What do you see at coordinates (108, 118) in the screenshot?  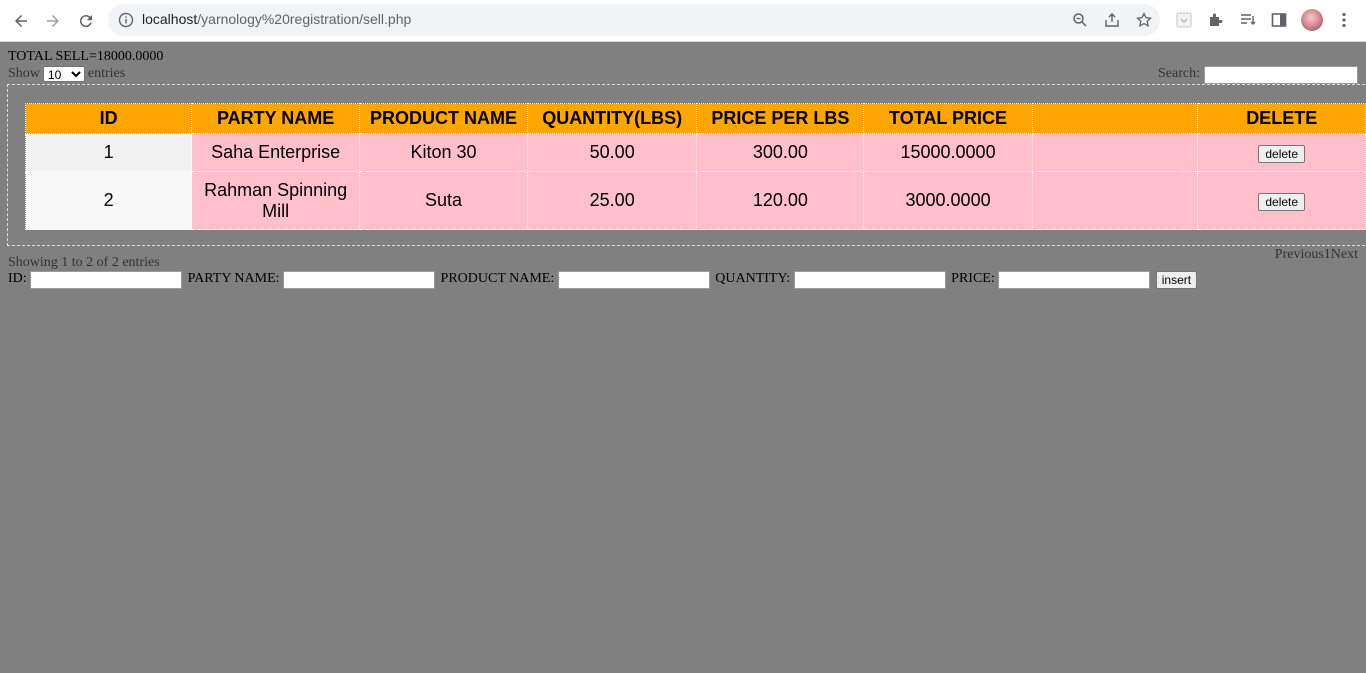 I see `column-header-id: ID` at bounding box center [108, 118].